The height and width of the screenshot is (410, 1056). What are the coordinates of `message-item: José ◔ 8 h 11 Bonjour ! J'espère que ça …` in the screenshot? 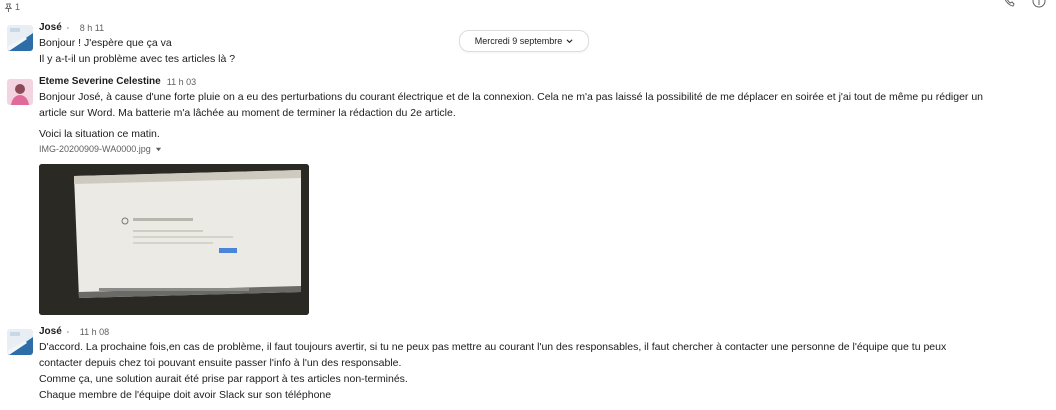 It's located at (520, 46).